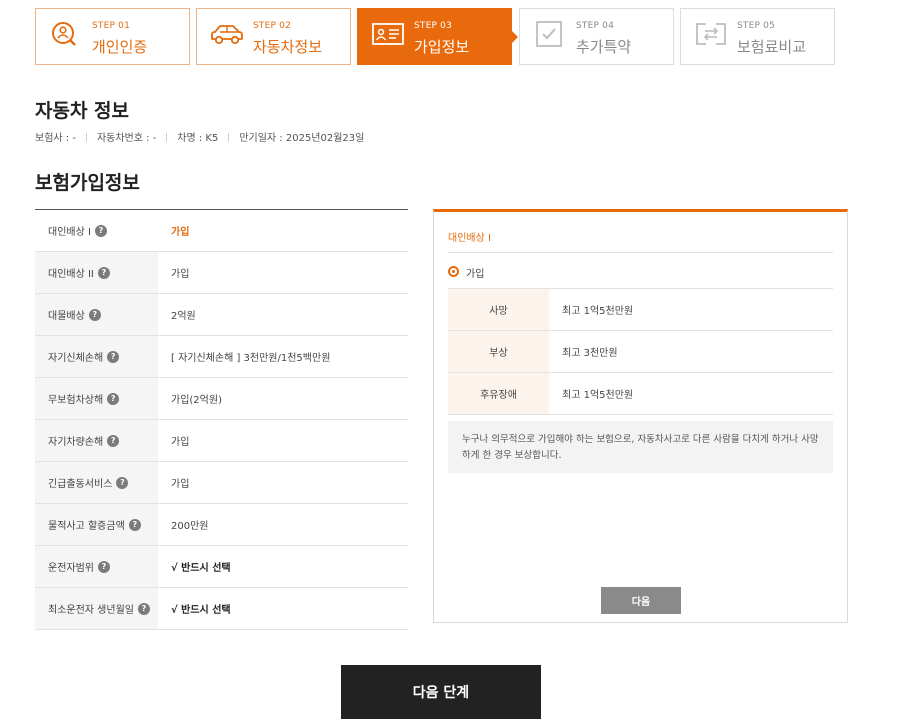  Describe the element at coordinates (442, 47) in the screenshot. I see `step-label: 가입정보` at that location.